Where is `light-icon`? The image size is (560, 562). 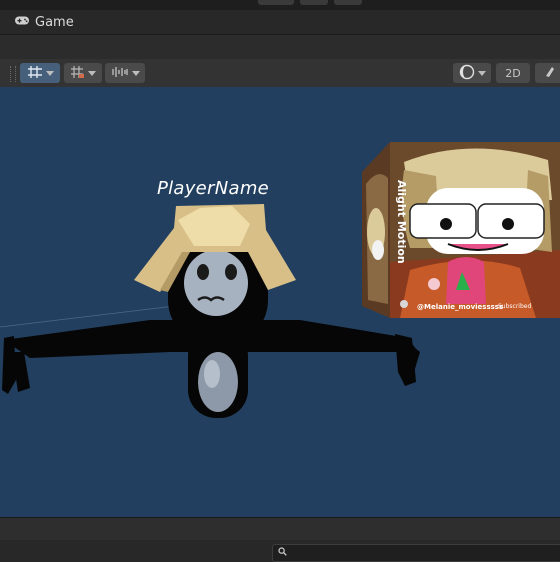 light-icon is located at coordinates (550, 73).